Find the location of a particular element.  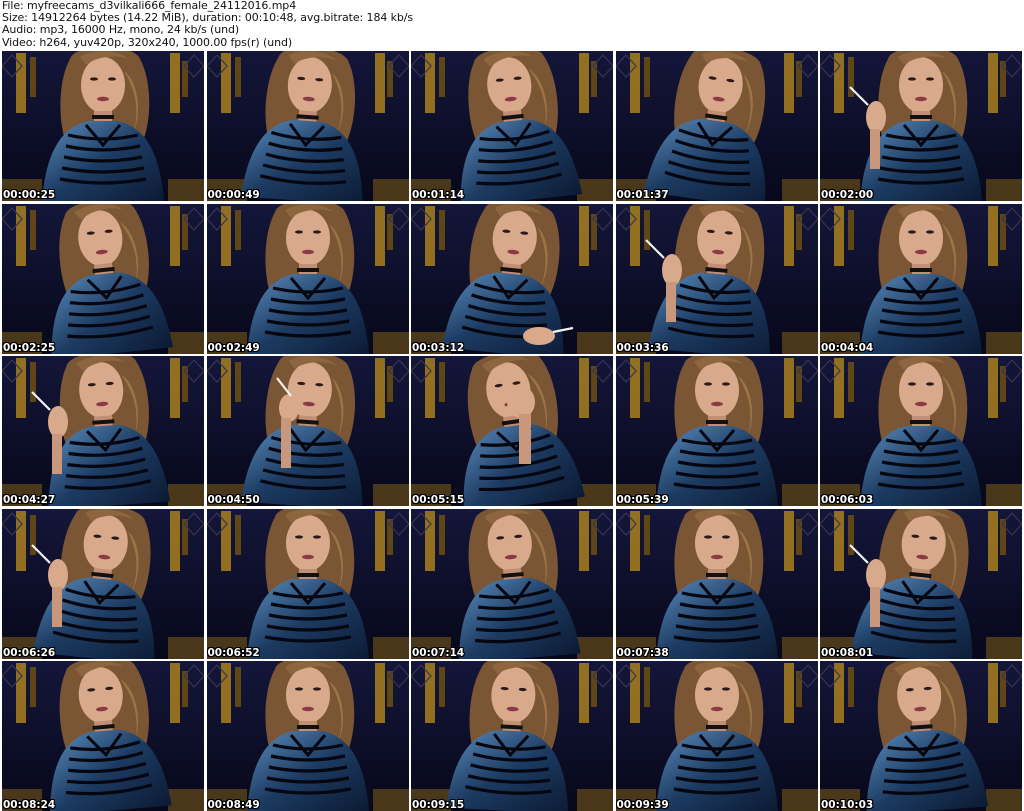

video-frame-thumbnail: 00:01:14 is located at coordinates (512, 126).